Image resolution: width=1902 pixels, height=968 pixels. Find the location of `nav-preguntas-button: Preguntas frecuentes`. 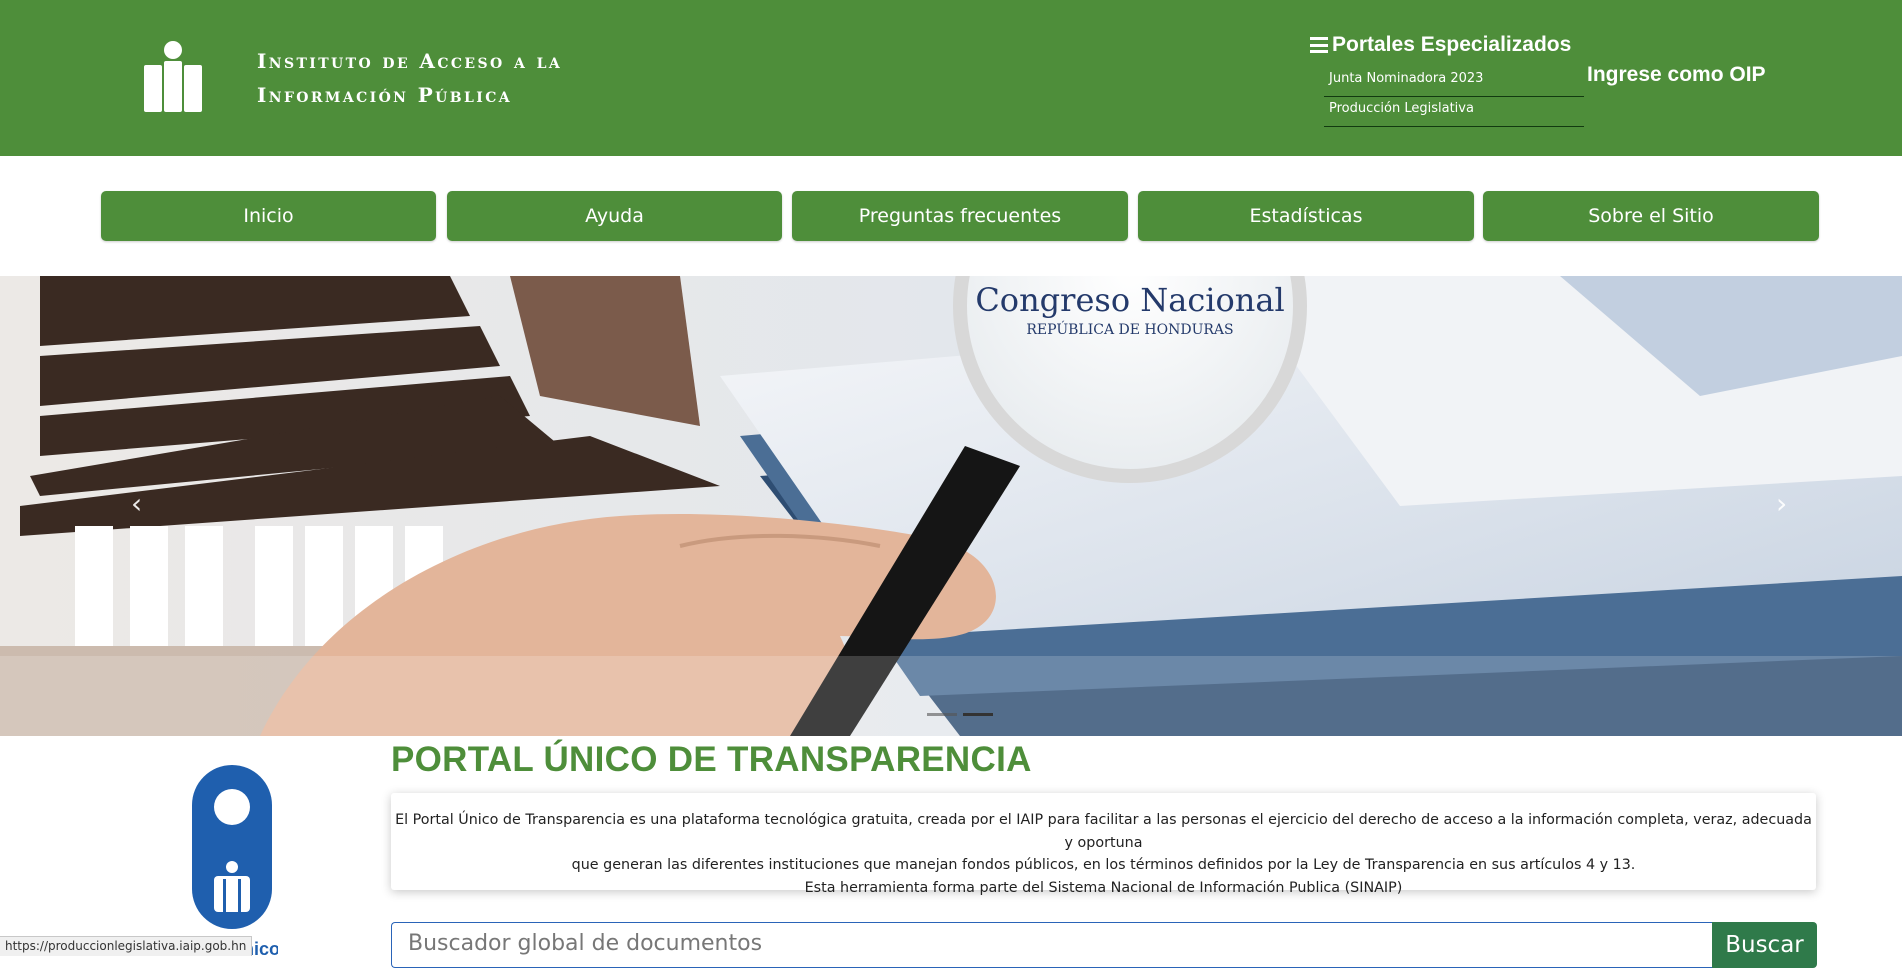

nav-preguntas-button: Preguntas frecuentes is located at coordinates (960, 216).